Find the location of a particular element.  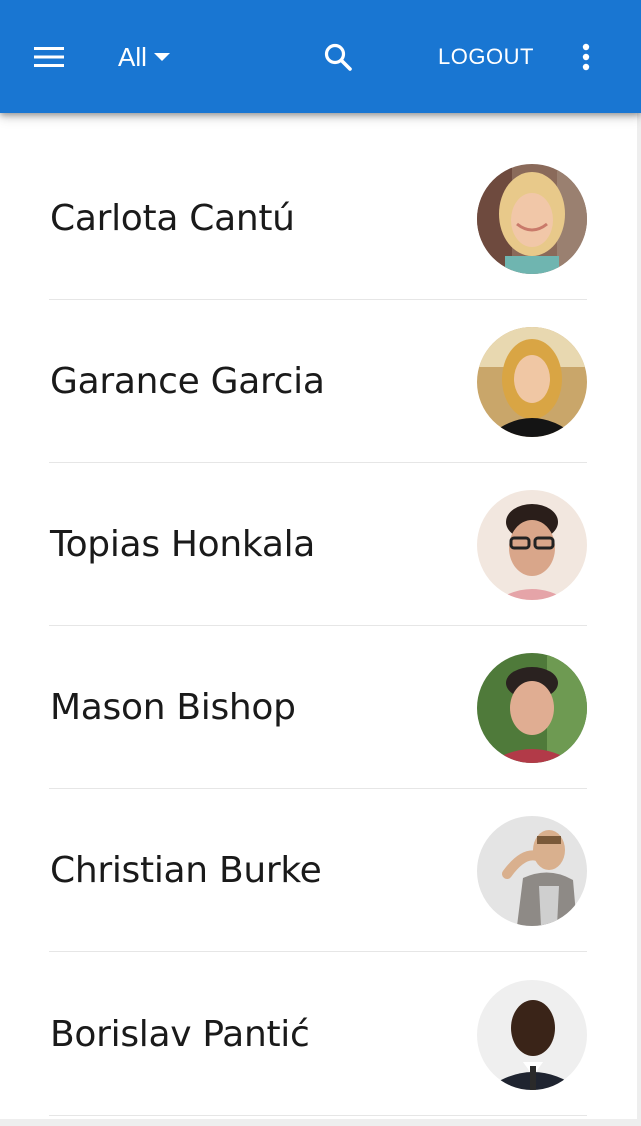

filter-dropdown: All is located at coordinates (144, 57).